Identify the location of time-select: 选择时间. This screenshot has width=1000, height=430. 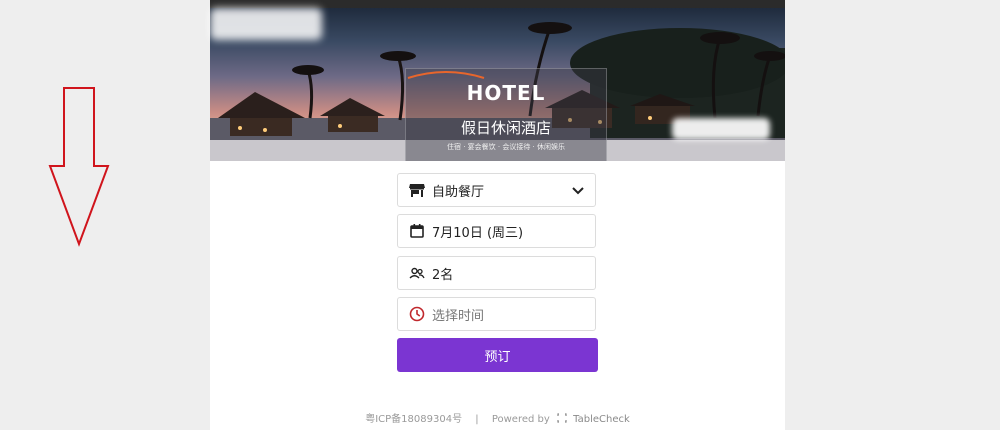
(496, 314).